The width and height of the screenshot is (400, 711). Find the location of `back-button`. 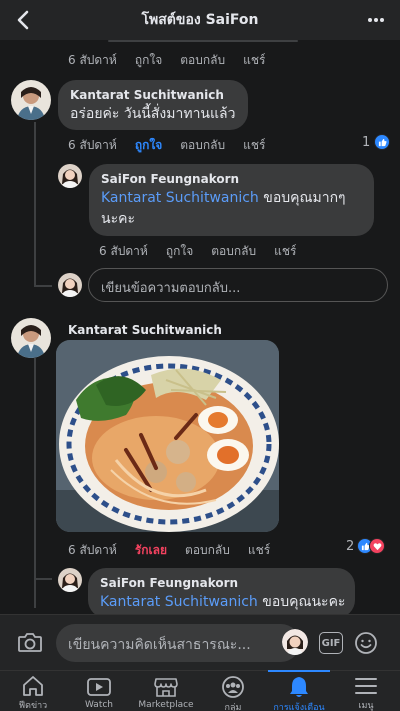

back-button is located at coordinates (23, 20).